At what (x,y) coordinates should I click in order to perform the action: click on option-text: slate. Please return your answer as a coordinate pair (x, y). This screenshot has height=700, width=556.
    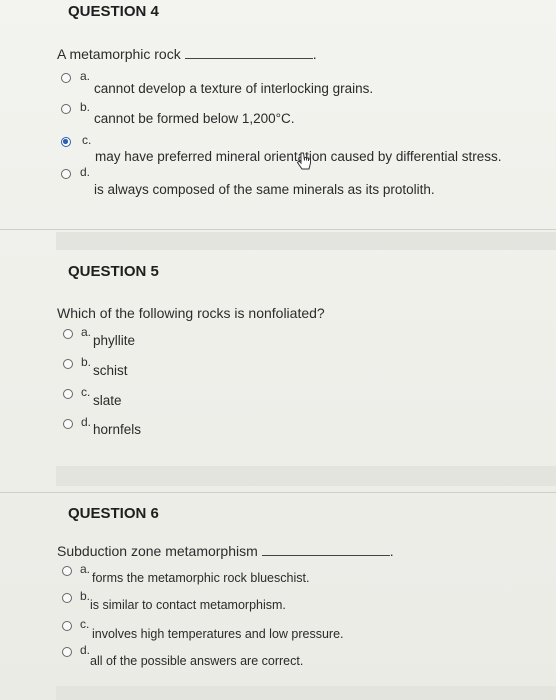
    Looking at the image, I should click on (107, 400).